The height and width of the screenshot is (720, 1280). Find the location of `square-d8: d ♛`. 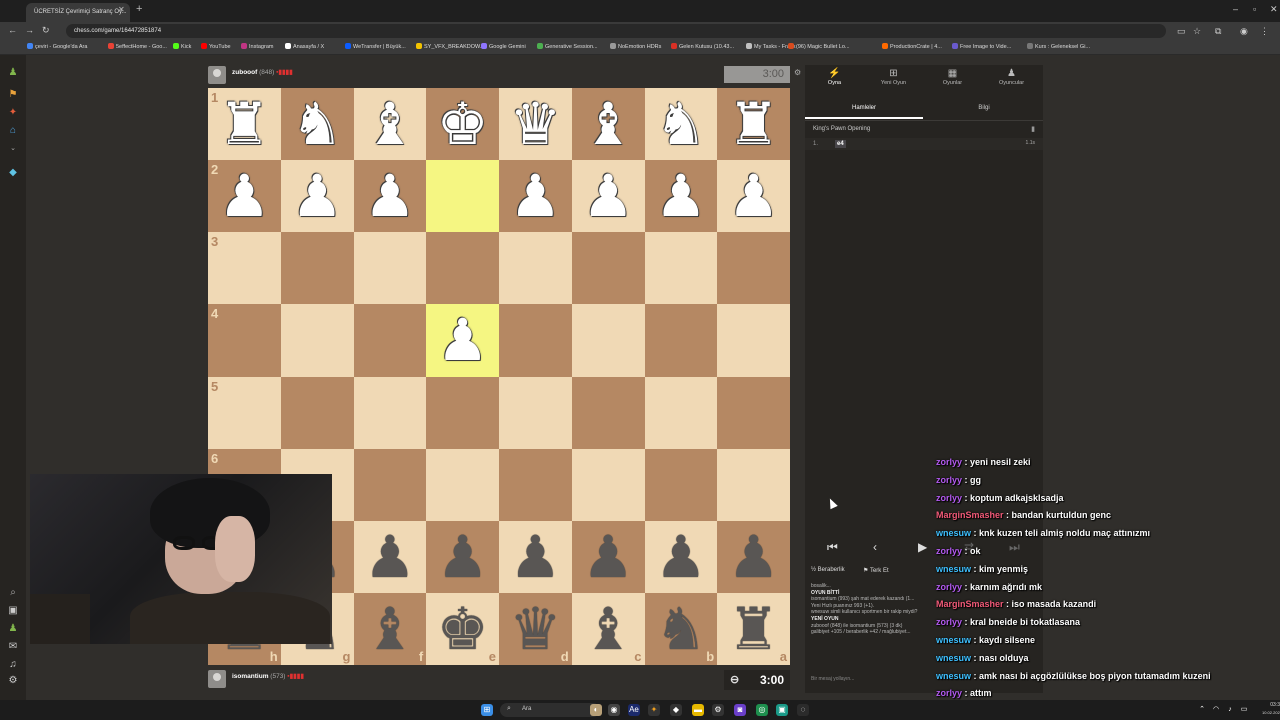

square-d8: d ♛ is located at coordinates (535, 628).